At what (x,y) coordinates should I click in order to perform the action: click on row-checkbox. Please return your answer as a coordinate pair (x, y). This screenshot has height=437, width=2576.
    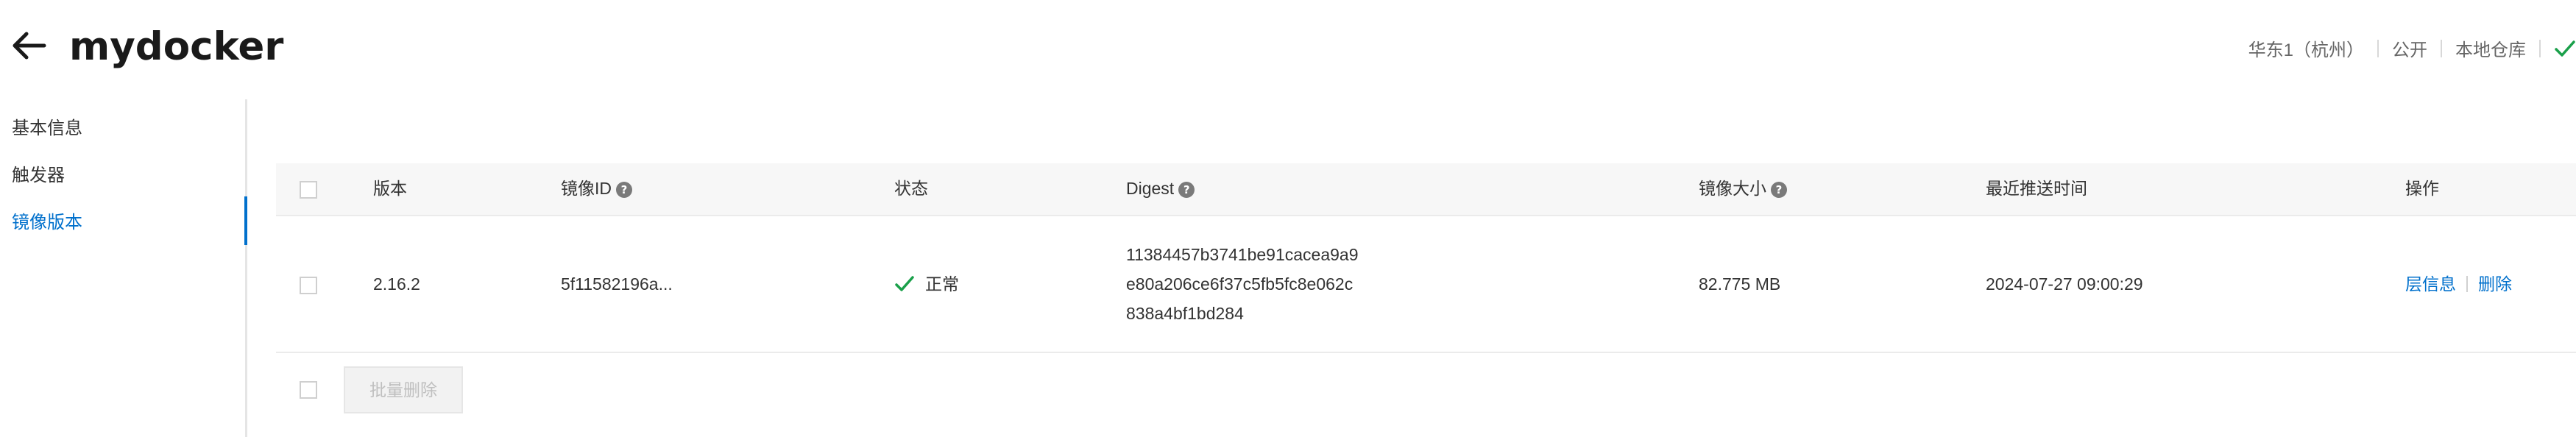
    Looking at the image, I should click on (308, 286).